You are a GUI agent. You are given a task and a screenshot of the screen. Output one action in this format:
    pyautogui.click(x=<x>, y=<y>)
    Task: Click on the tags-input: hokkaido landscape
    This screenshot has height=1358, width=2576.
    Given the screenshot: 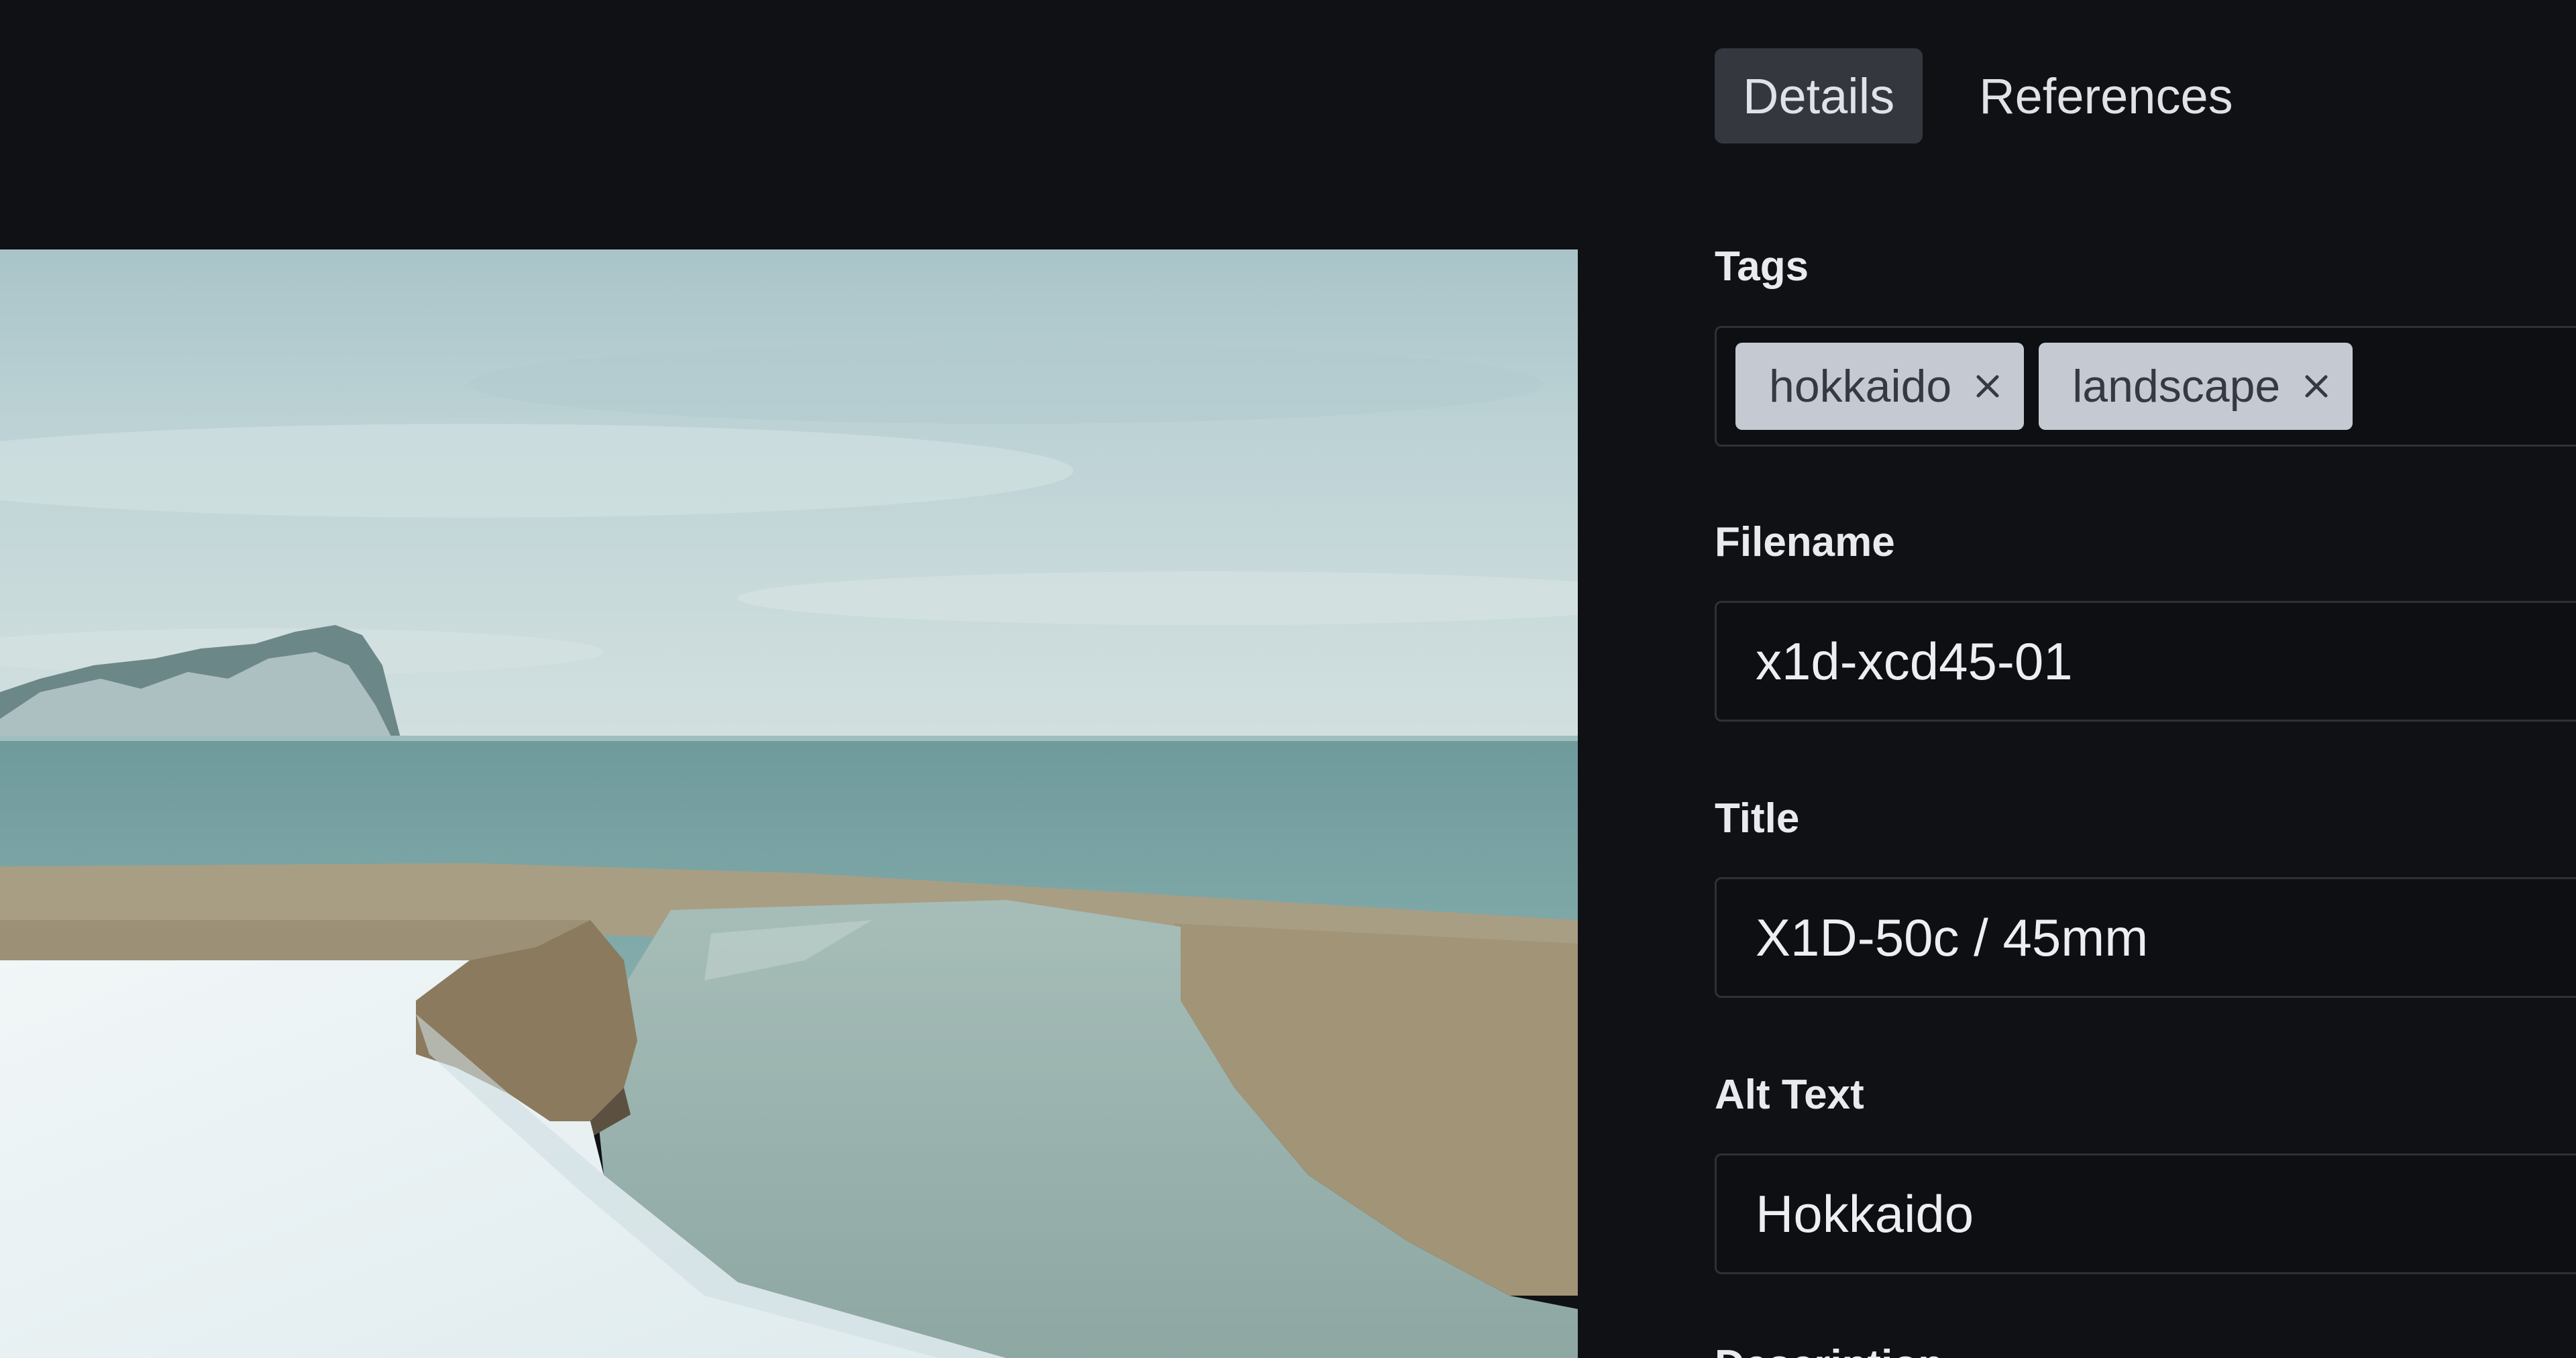 What is the action you would take?
    pyautogui.click(x=2145, y=386)
    